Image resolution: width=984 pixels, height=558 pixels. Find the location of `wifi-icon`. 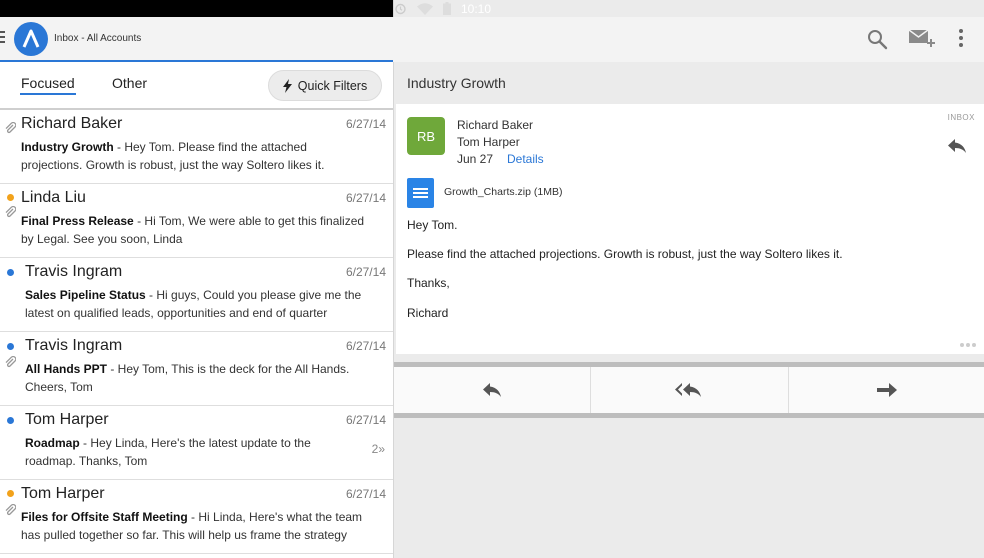

wifi-icon is located at coordinates (425, 8).